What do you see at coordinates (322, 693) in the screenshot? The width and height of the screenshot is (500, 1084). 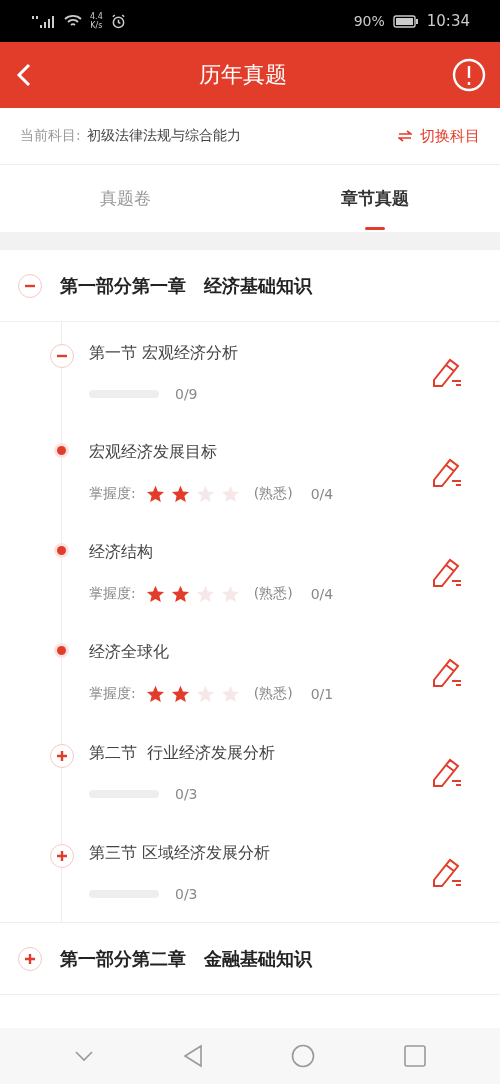 I see `question-count: 0/1` at bounding box center [322, 693].